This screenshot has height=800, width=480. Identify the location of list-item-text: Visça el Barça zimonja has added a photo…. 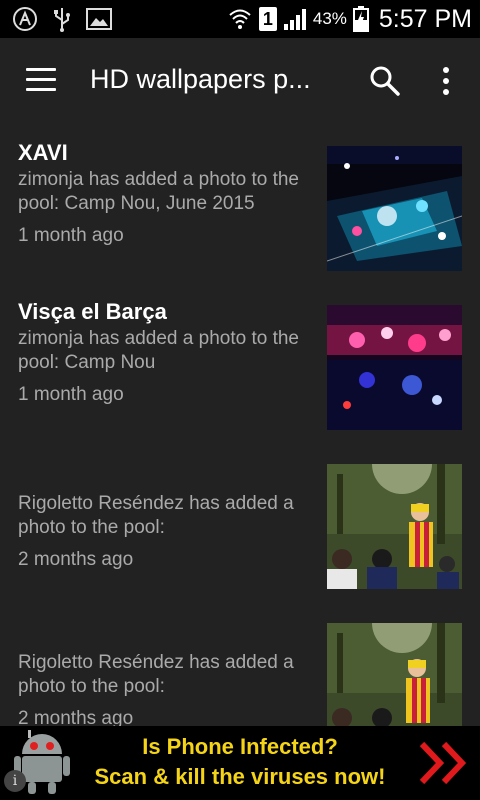
(168, 352).